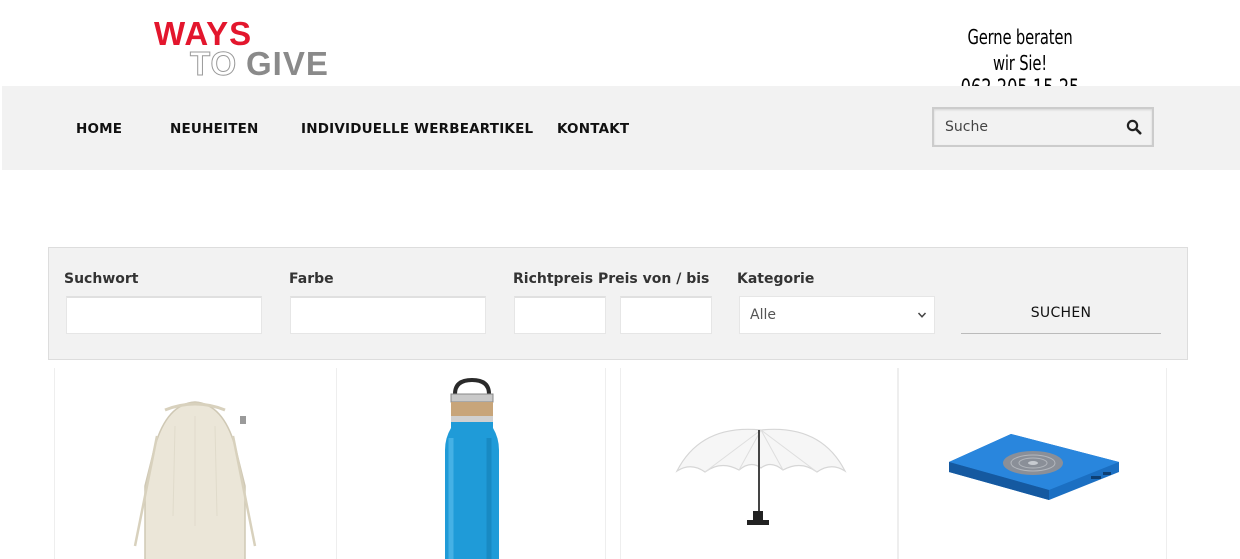 Image resolution: width=1240 pixels, height=559 pixels. What do you see at coordinates (213, 61) in the screenshot?
I see `logo-text-to: TO` at bounding box center [213, 61].